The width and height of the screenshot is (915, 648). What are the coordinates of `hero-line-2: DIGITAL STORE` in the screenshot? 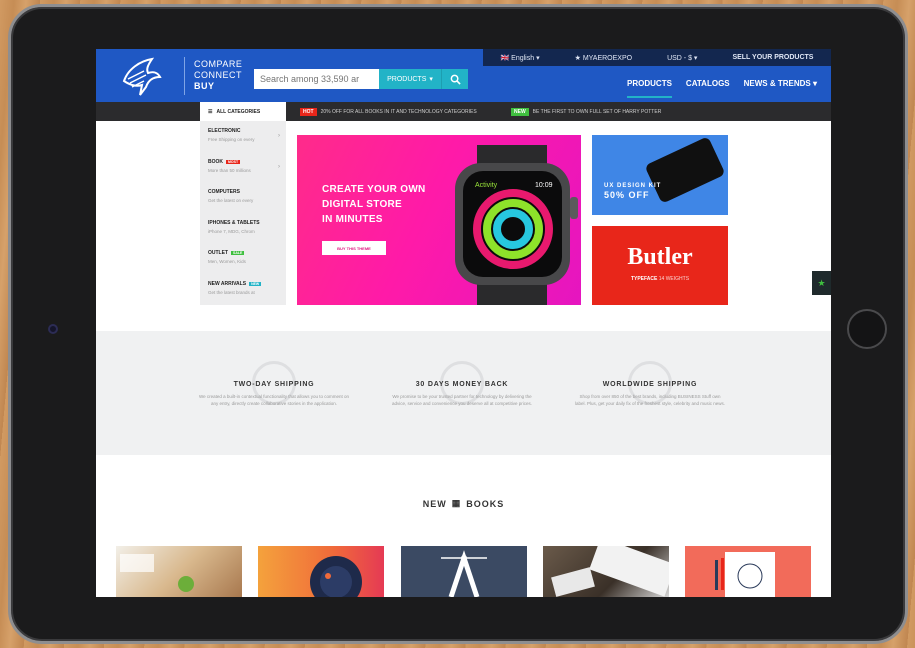 It's located at (362, 204).